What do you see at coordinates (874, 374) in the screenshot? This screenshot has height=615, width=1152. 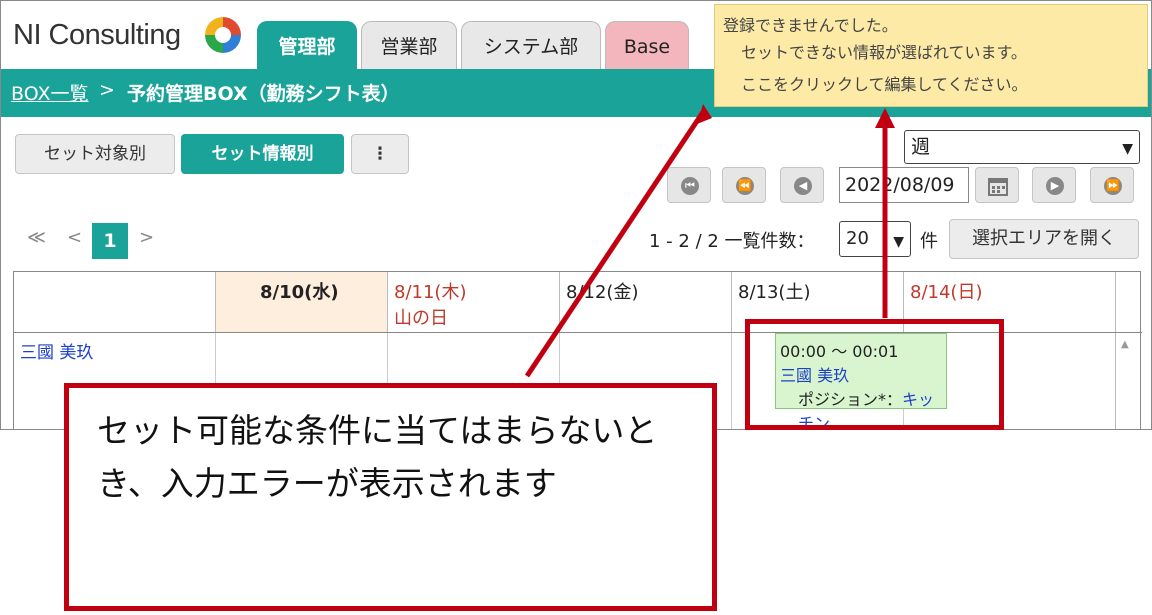 I see `shift-highlight-box` at bounding box center [874, 374].